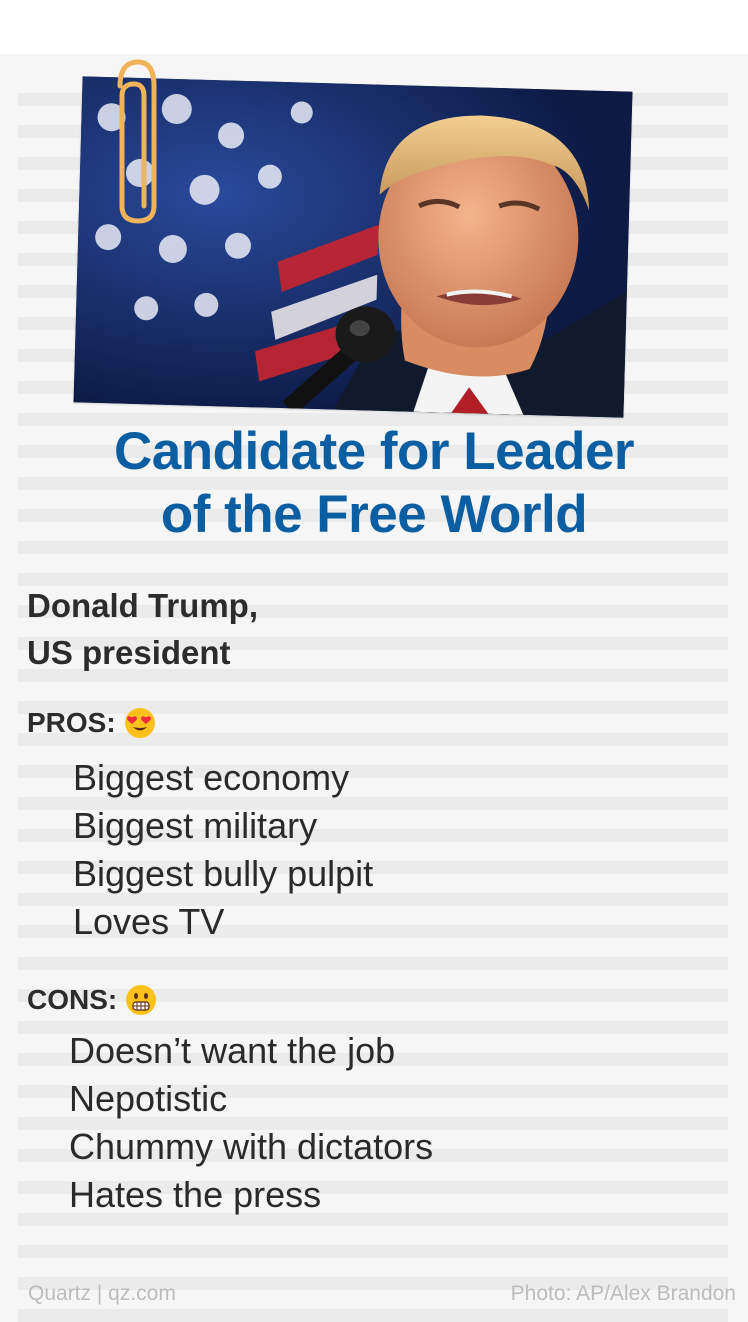  I want to click on name-line-1: Donald Trump,, so click(142, 605).